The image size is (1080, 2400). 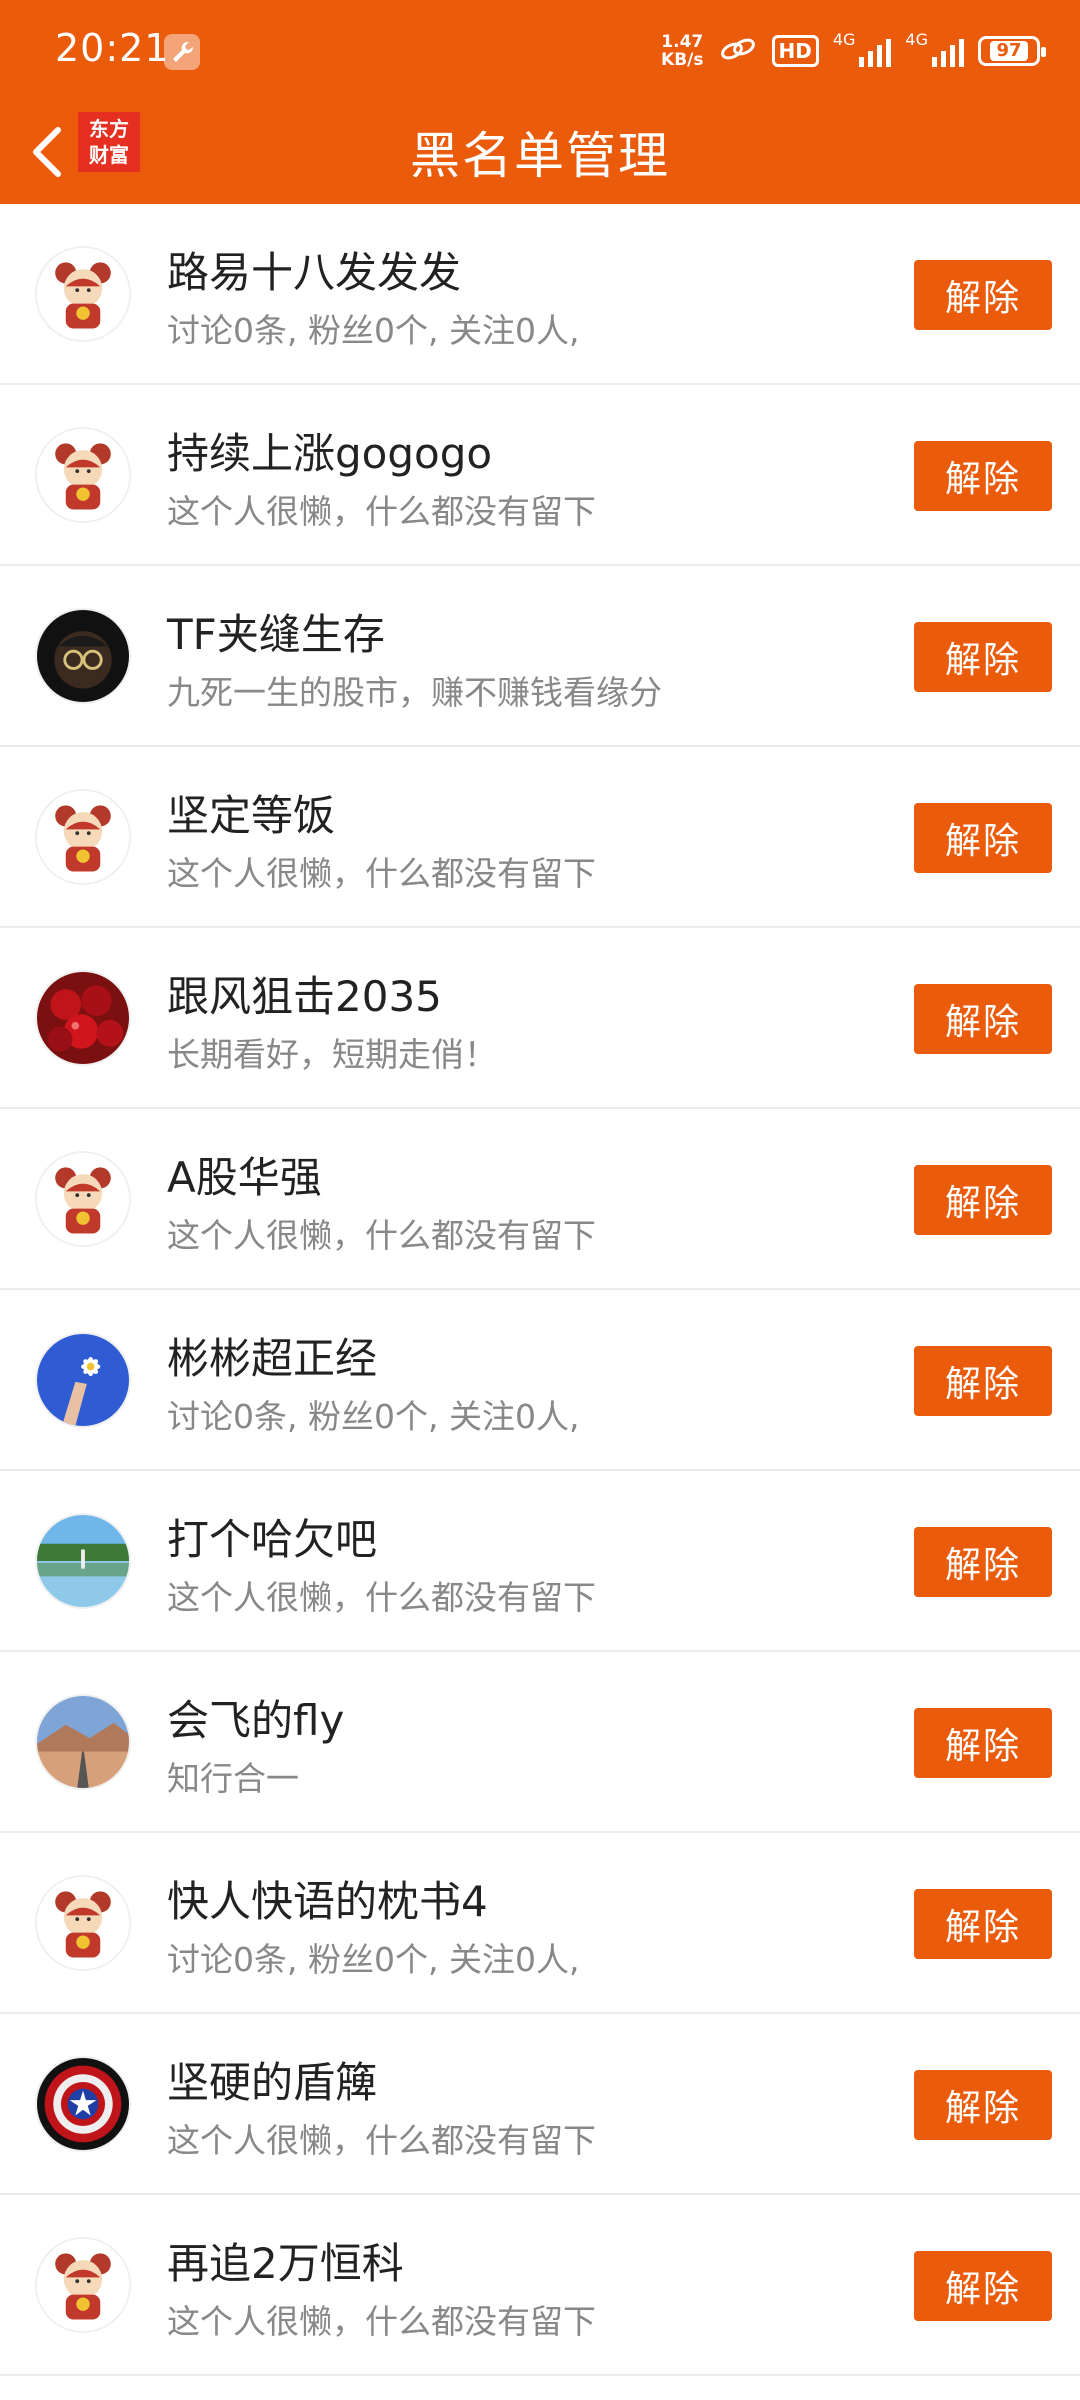 What do you see at coordinates (540, 656) in the screenshot?
I see `list-item: TF夹缝生存九死一生的股市，赚不赚钱看缘分 解除` at bounding box center [540, 656].